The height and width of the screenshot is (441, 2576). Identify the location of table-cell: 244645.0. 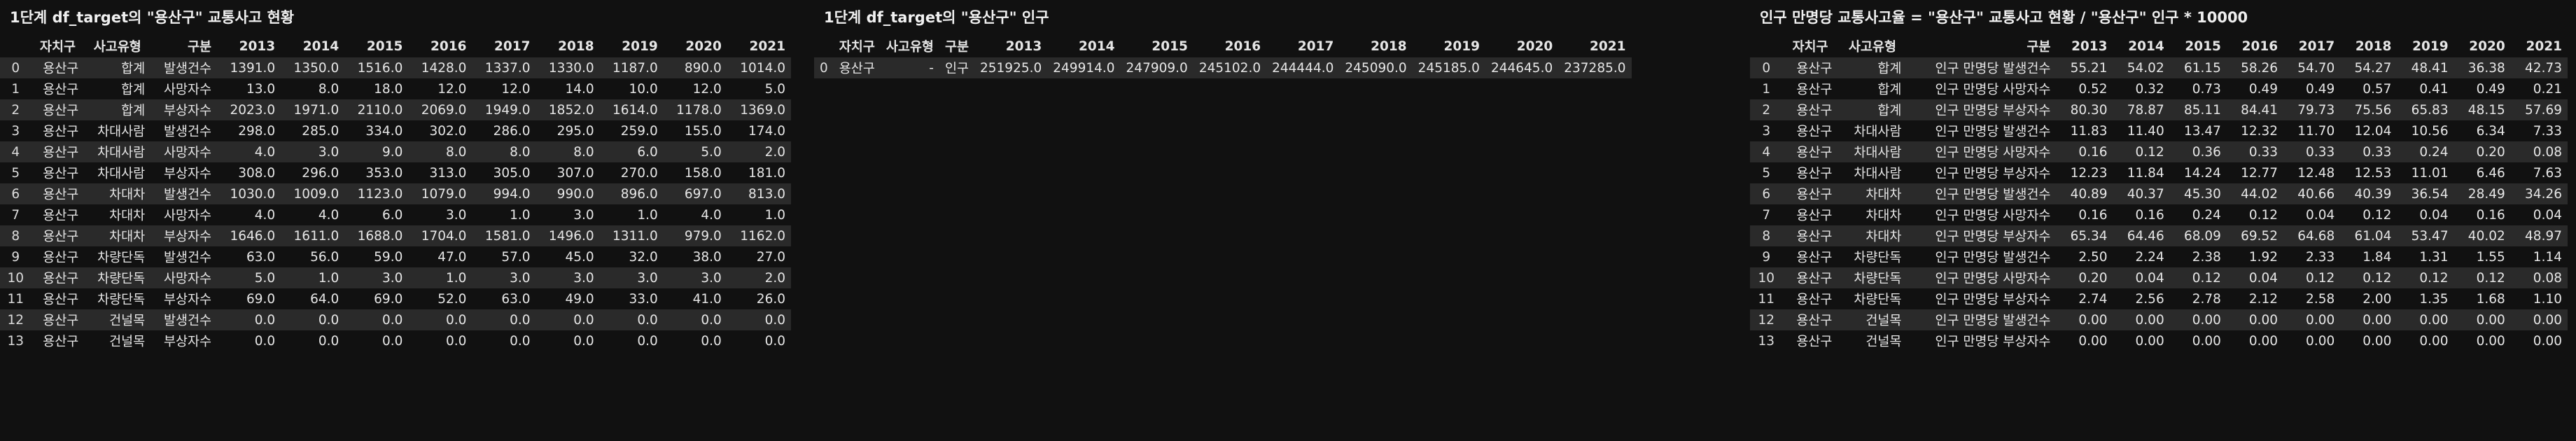
(1522, 67).